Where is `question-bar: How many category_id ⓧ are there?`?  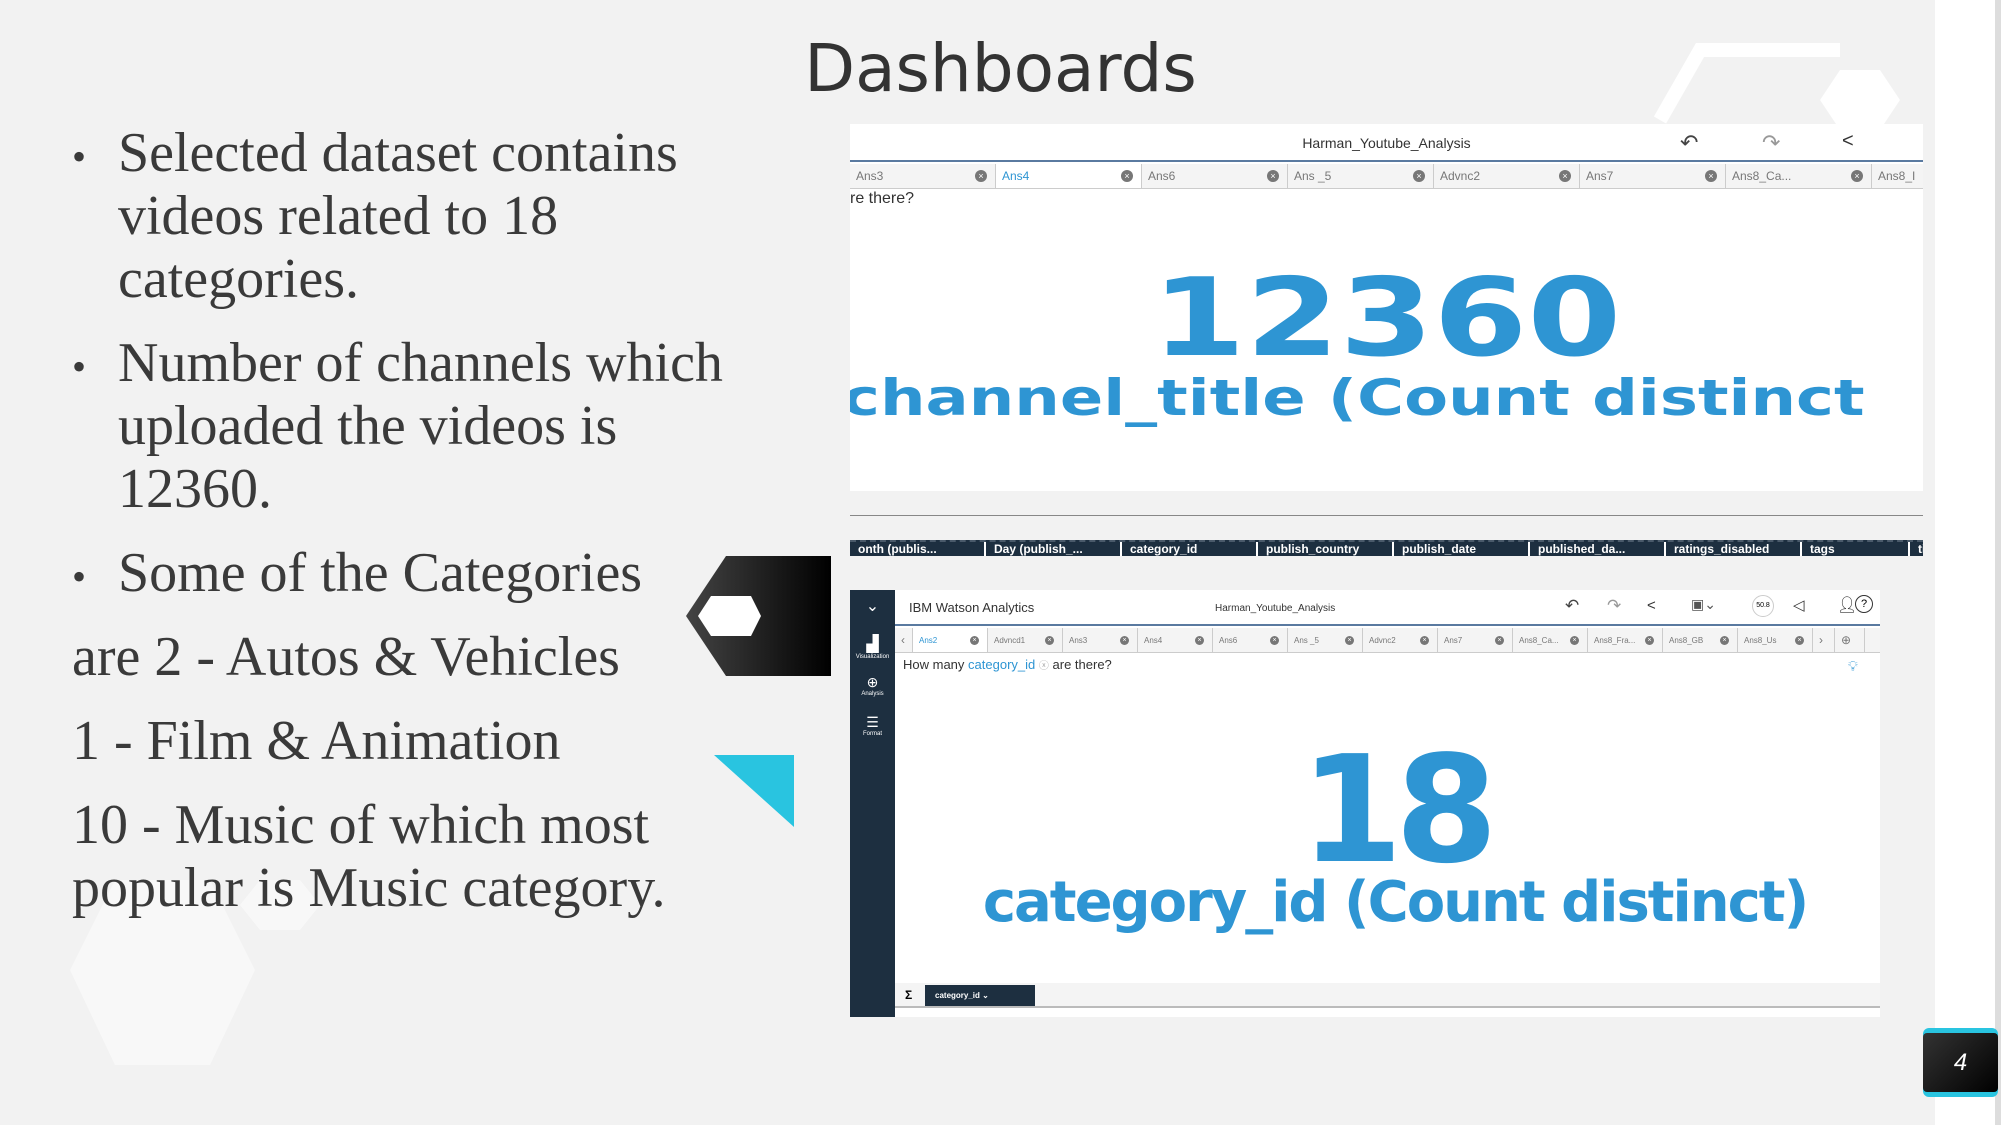 question-bar: How many category_id ⓧ are there? is located at coordinates (1007, 664).